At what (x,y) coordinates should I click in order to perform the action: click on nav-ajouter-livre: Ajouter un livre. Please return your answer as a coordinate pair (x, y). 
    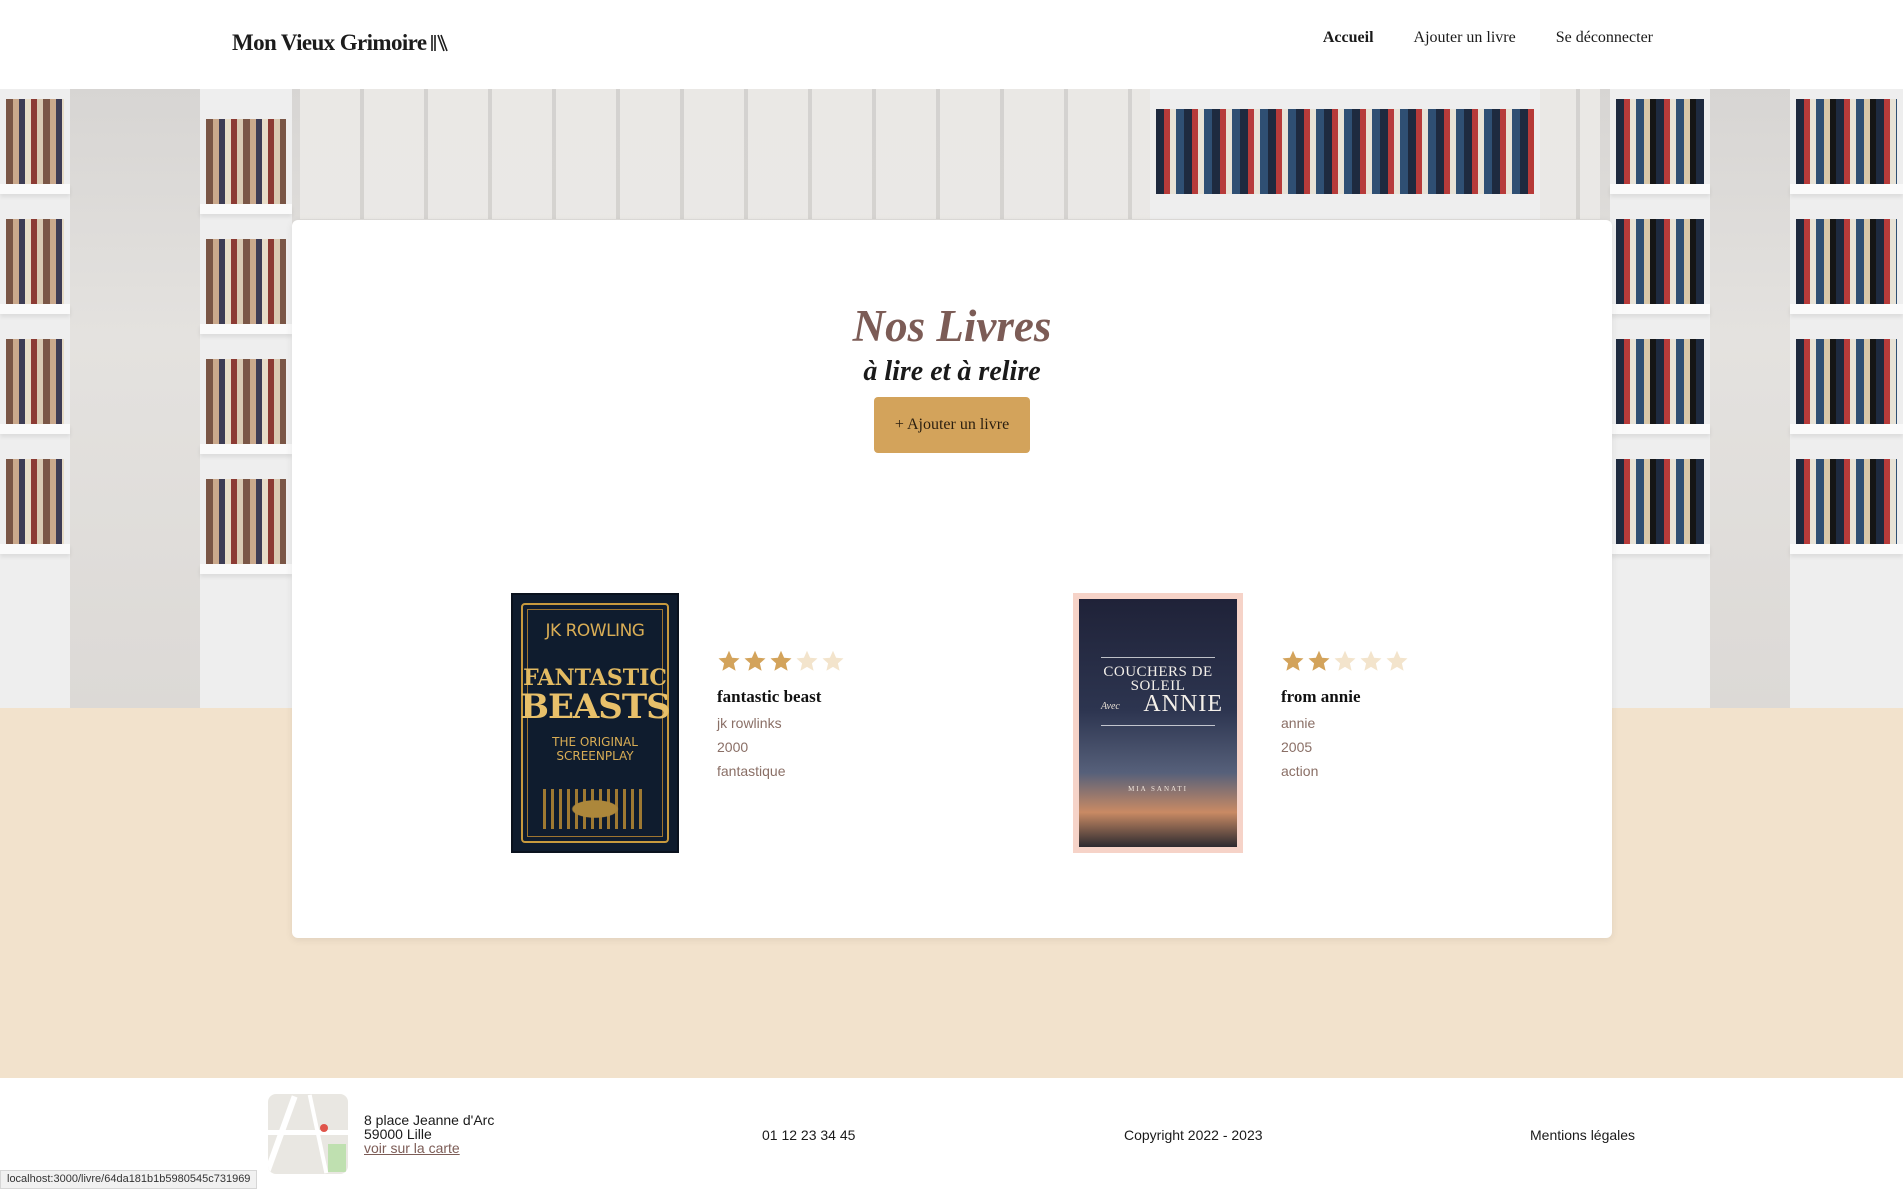
    Looking at the image, I should click on (1465, 38).